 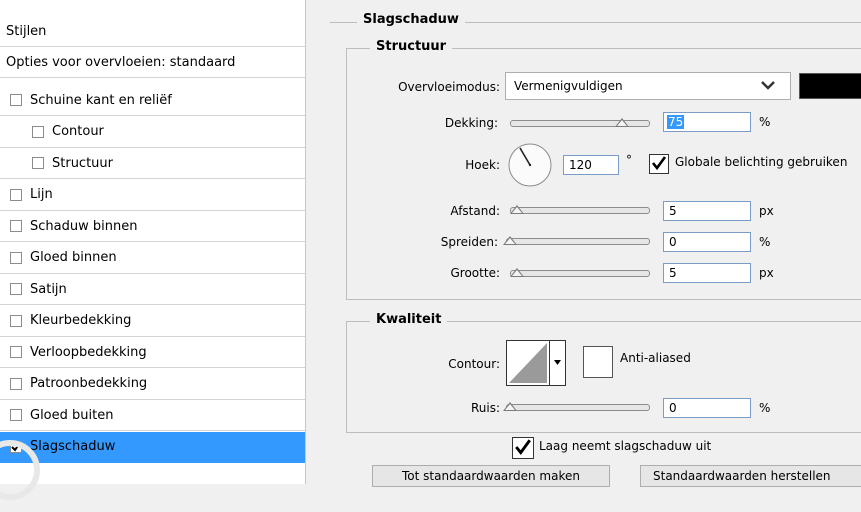 What do you see at coordinates (152, 132) in the screenshot?
I see `style-item: Contour` at bounding box center [152, 132].